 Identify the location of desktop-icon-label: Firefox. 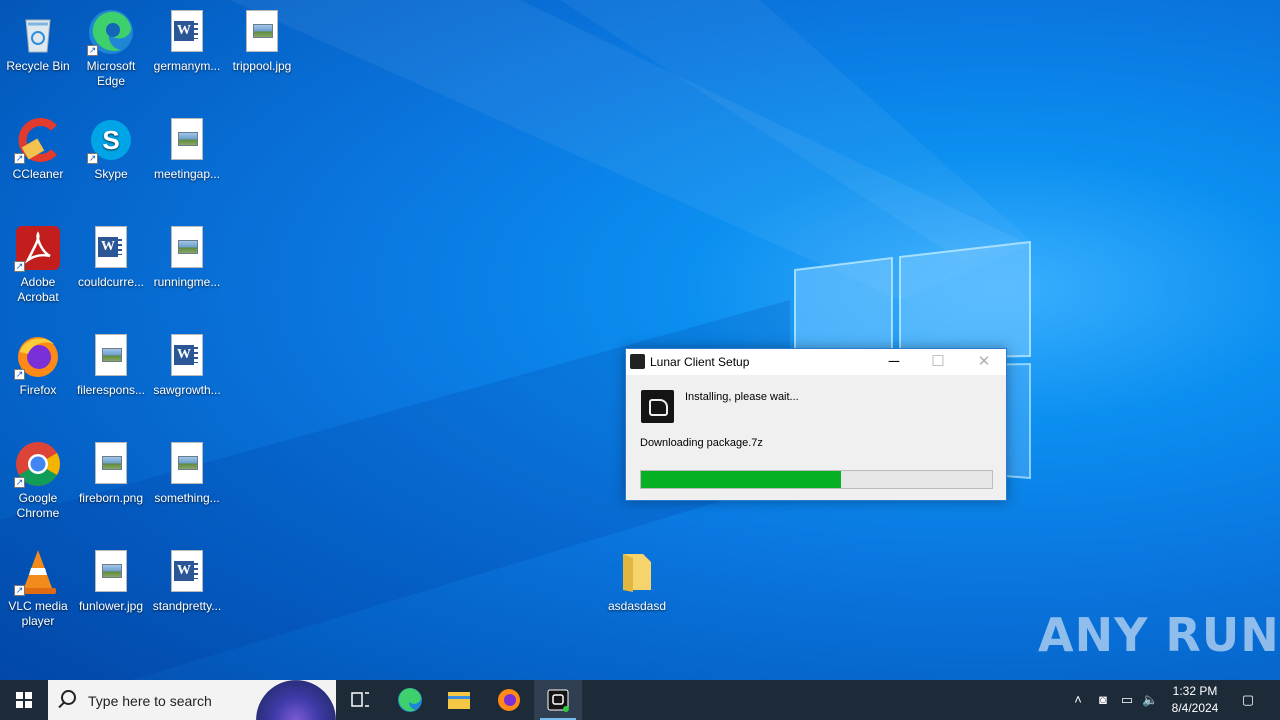
(38, 390).